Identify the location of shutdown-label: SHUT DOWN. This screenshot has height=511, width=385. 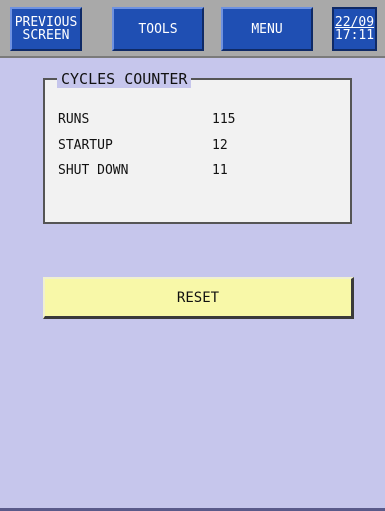
(93, 170).